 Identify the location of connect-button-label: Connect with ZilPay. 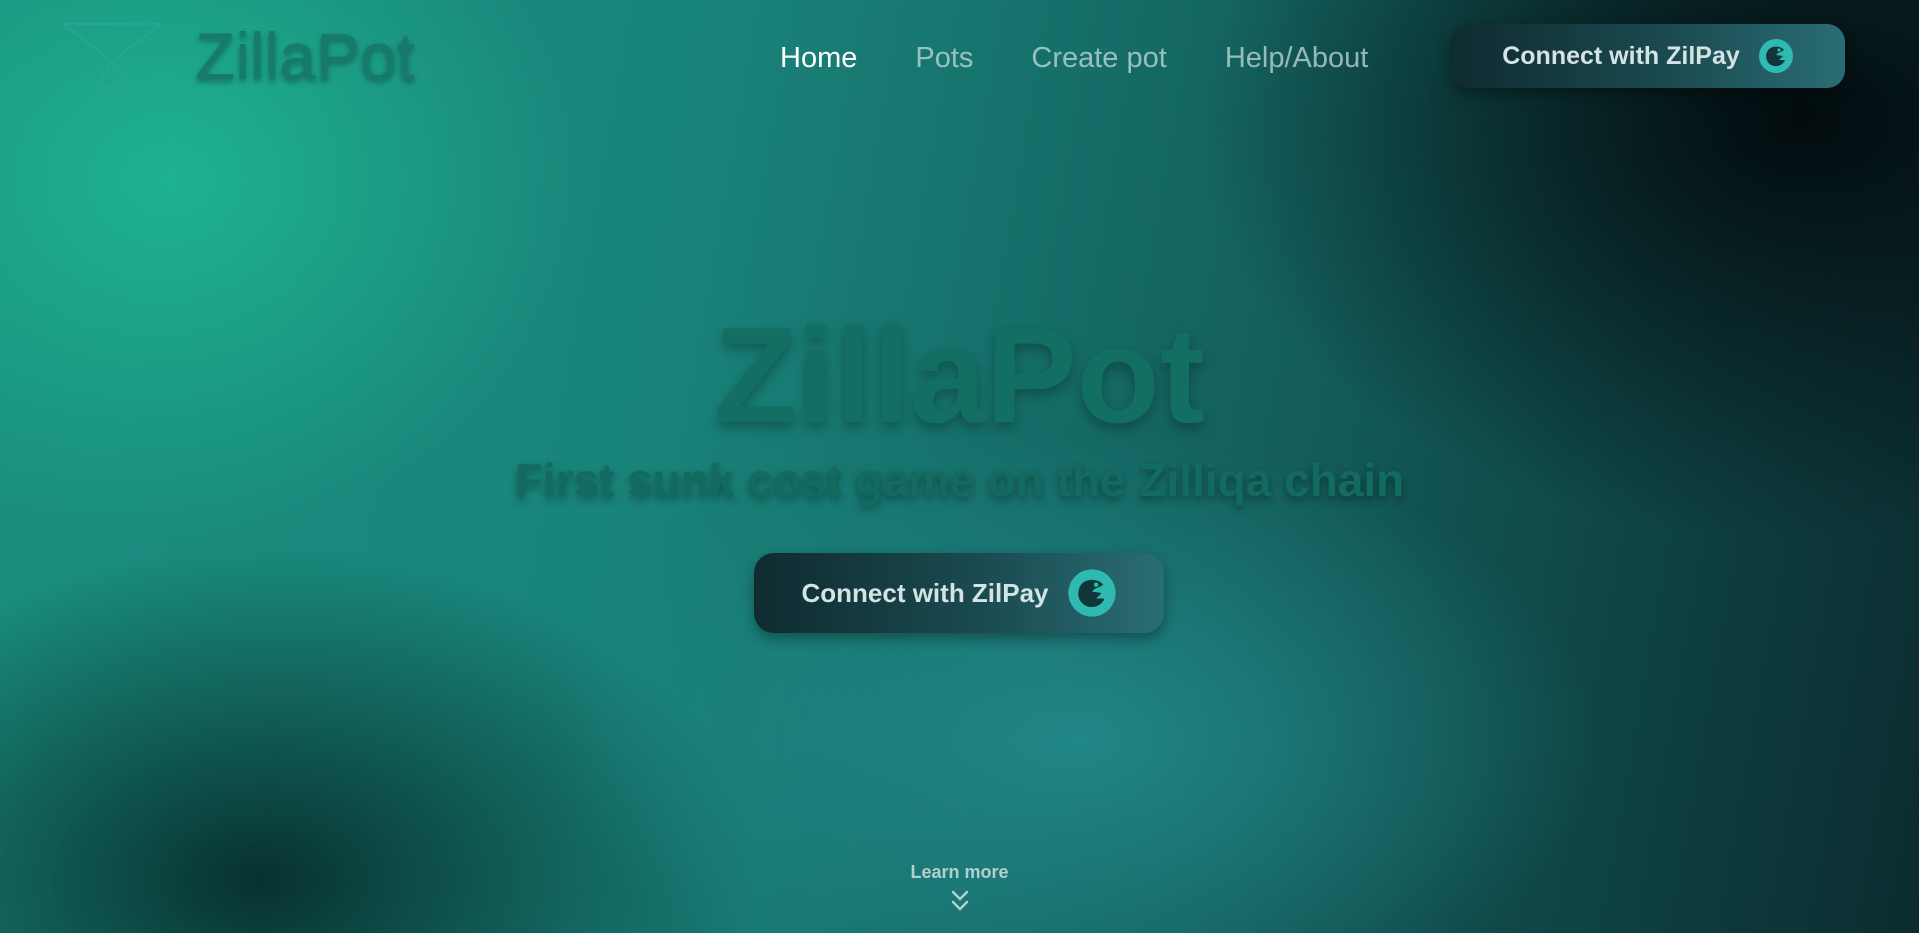
(1621, 55).